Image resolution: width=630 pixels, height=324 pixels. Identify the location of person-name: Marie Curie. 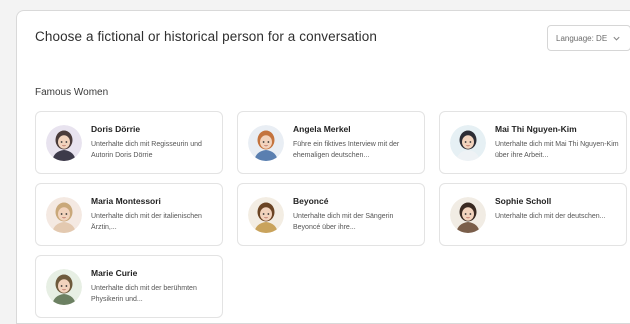
(114, 273).